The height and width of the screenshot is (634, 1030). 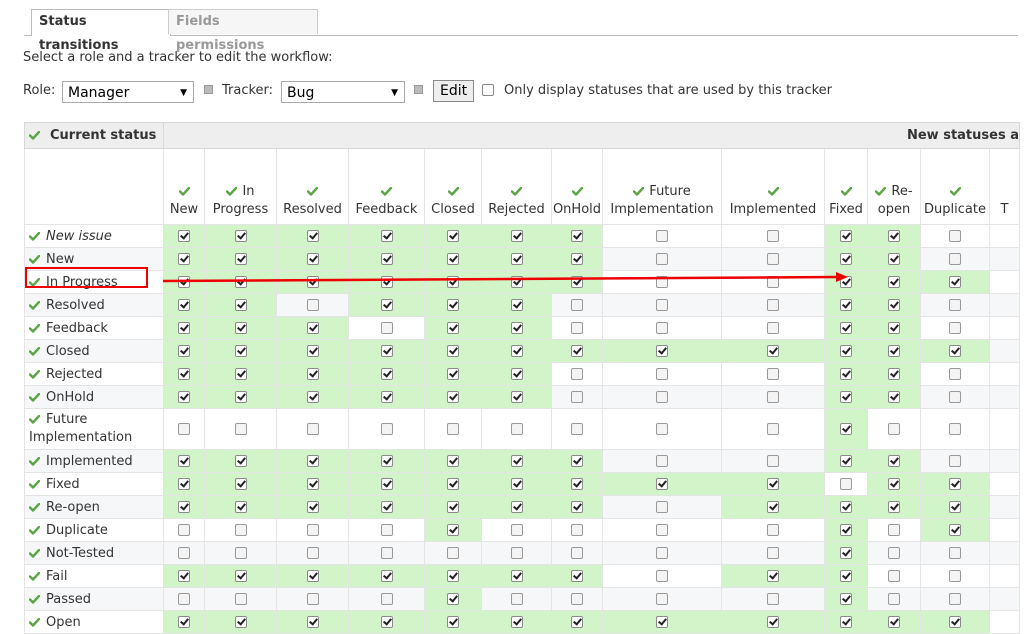 I want to click on row-label: New, so click(x=94, y=259).